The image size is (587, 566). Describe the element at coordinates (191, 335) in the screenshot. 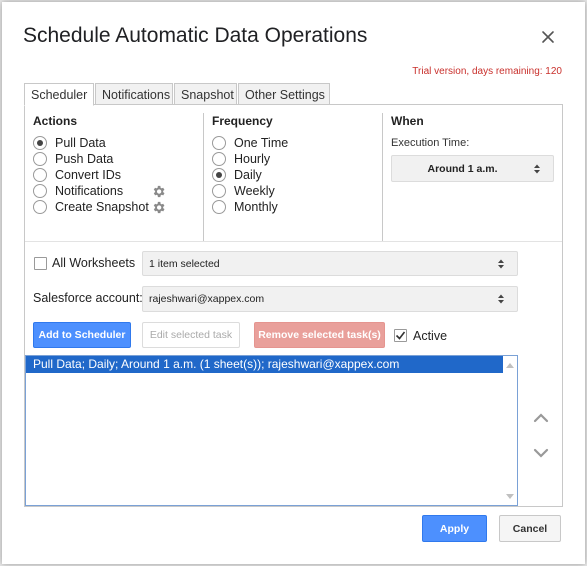

I see `edit-selected-task-button: Edit selected task` at that location.